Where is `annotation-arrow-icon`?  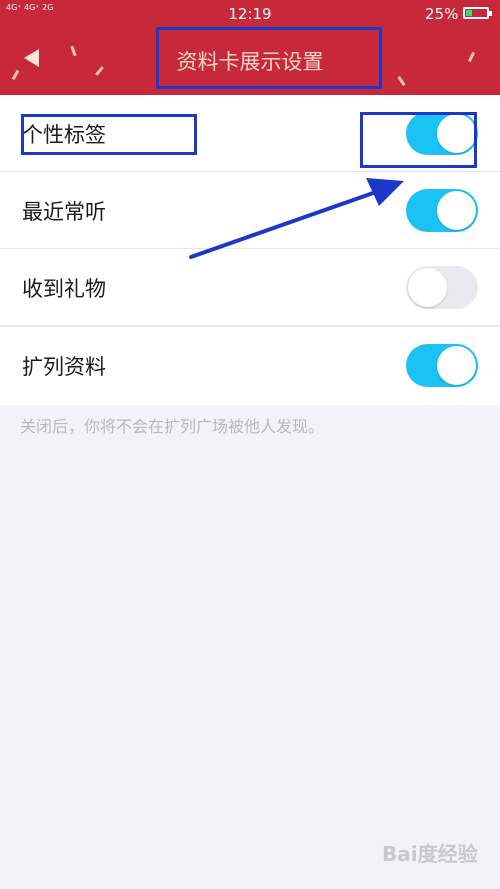 annotation-arrow-icon is located at coordinates (296, 218).